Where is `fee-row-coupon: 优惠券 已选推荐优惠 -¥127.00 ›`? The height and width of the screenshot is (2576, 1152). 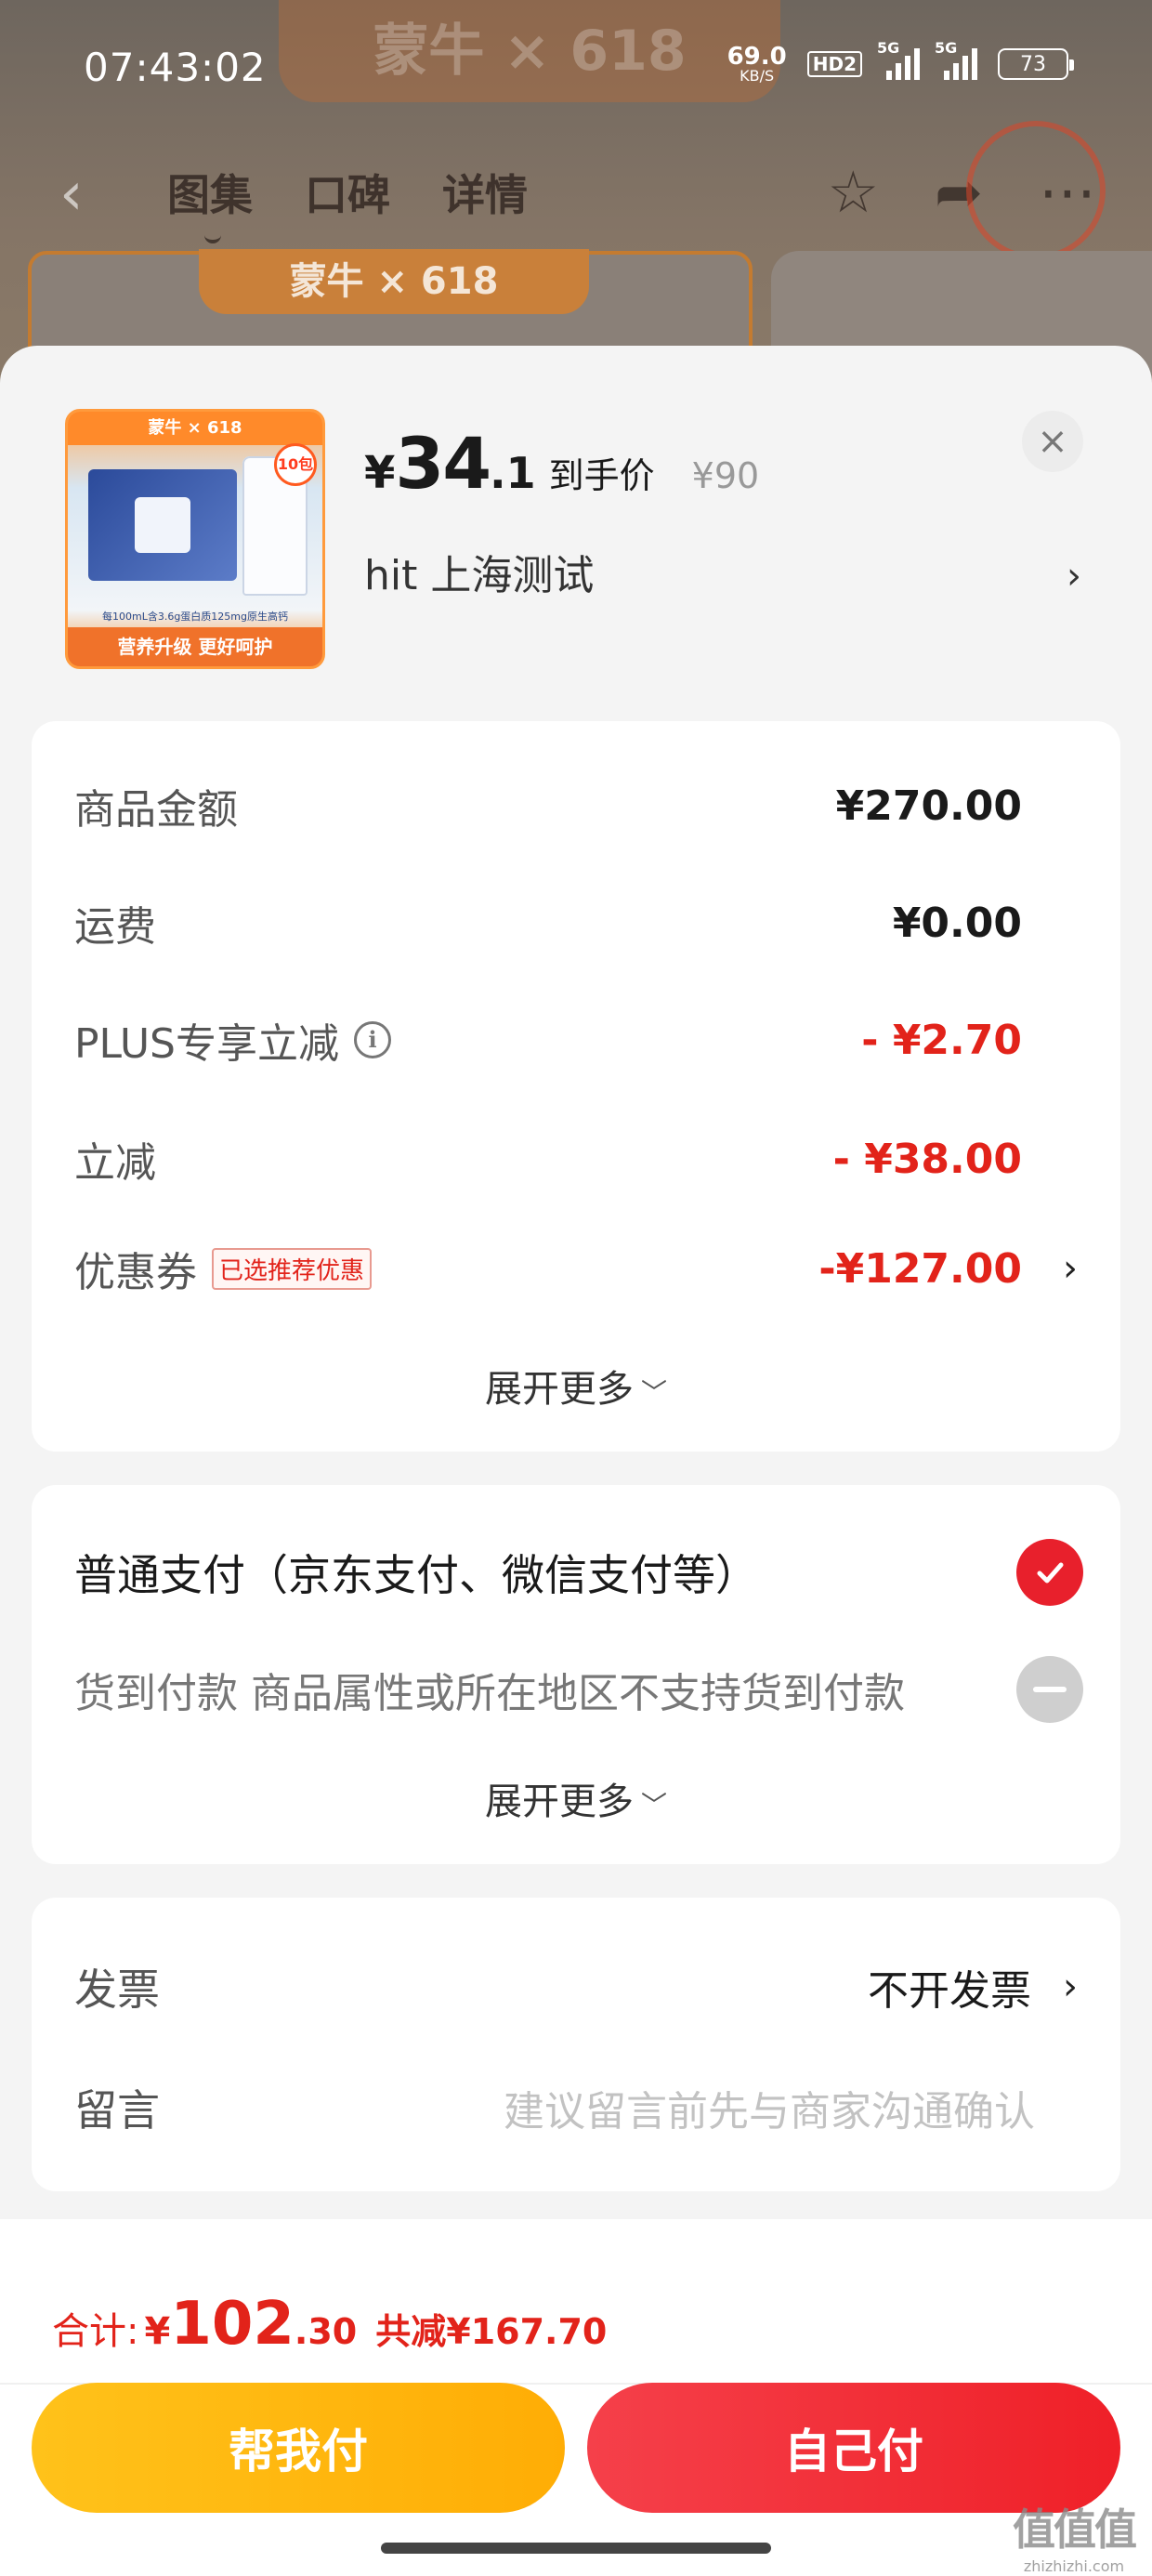
fee-row-coupon: 优惠券 已选推荐优惠 -¥127.00 › is located at coordinates (576, 1268).